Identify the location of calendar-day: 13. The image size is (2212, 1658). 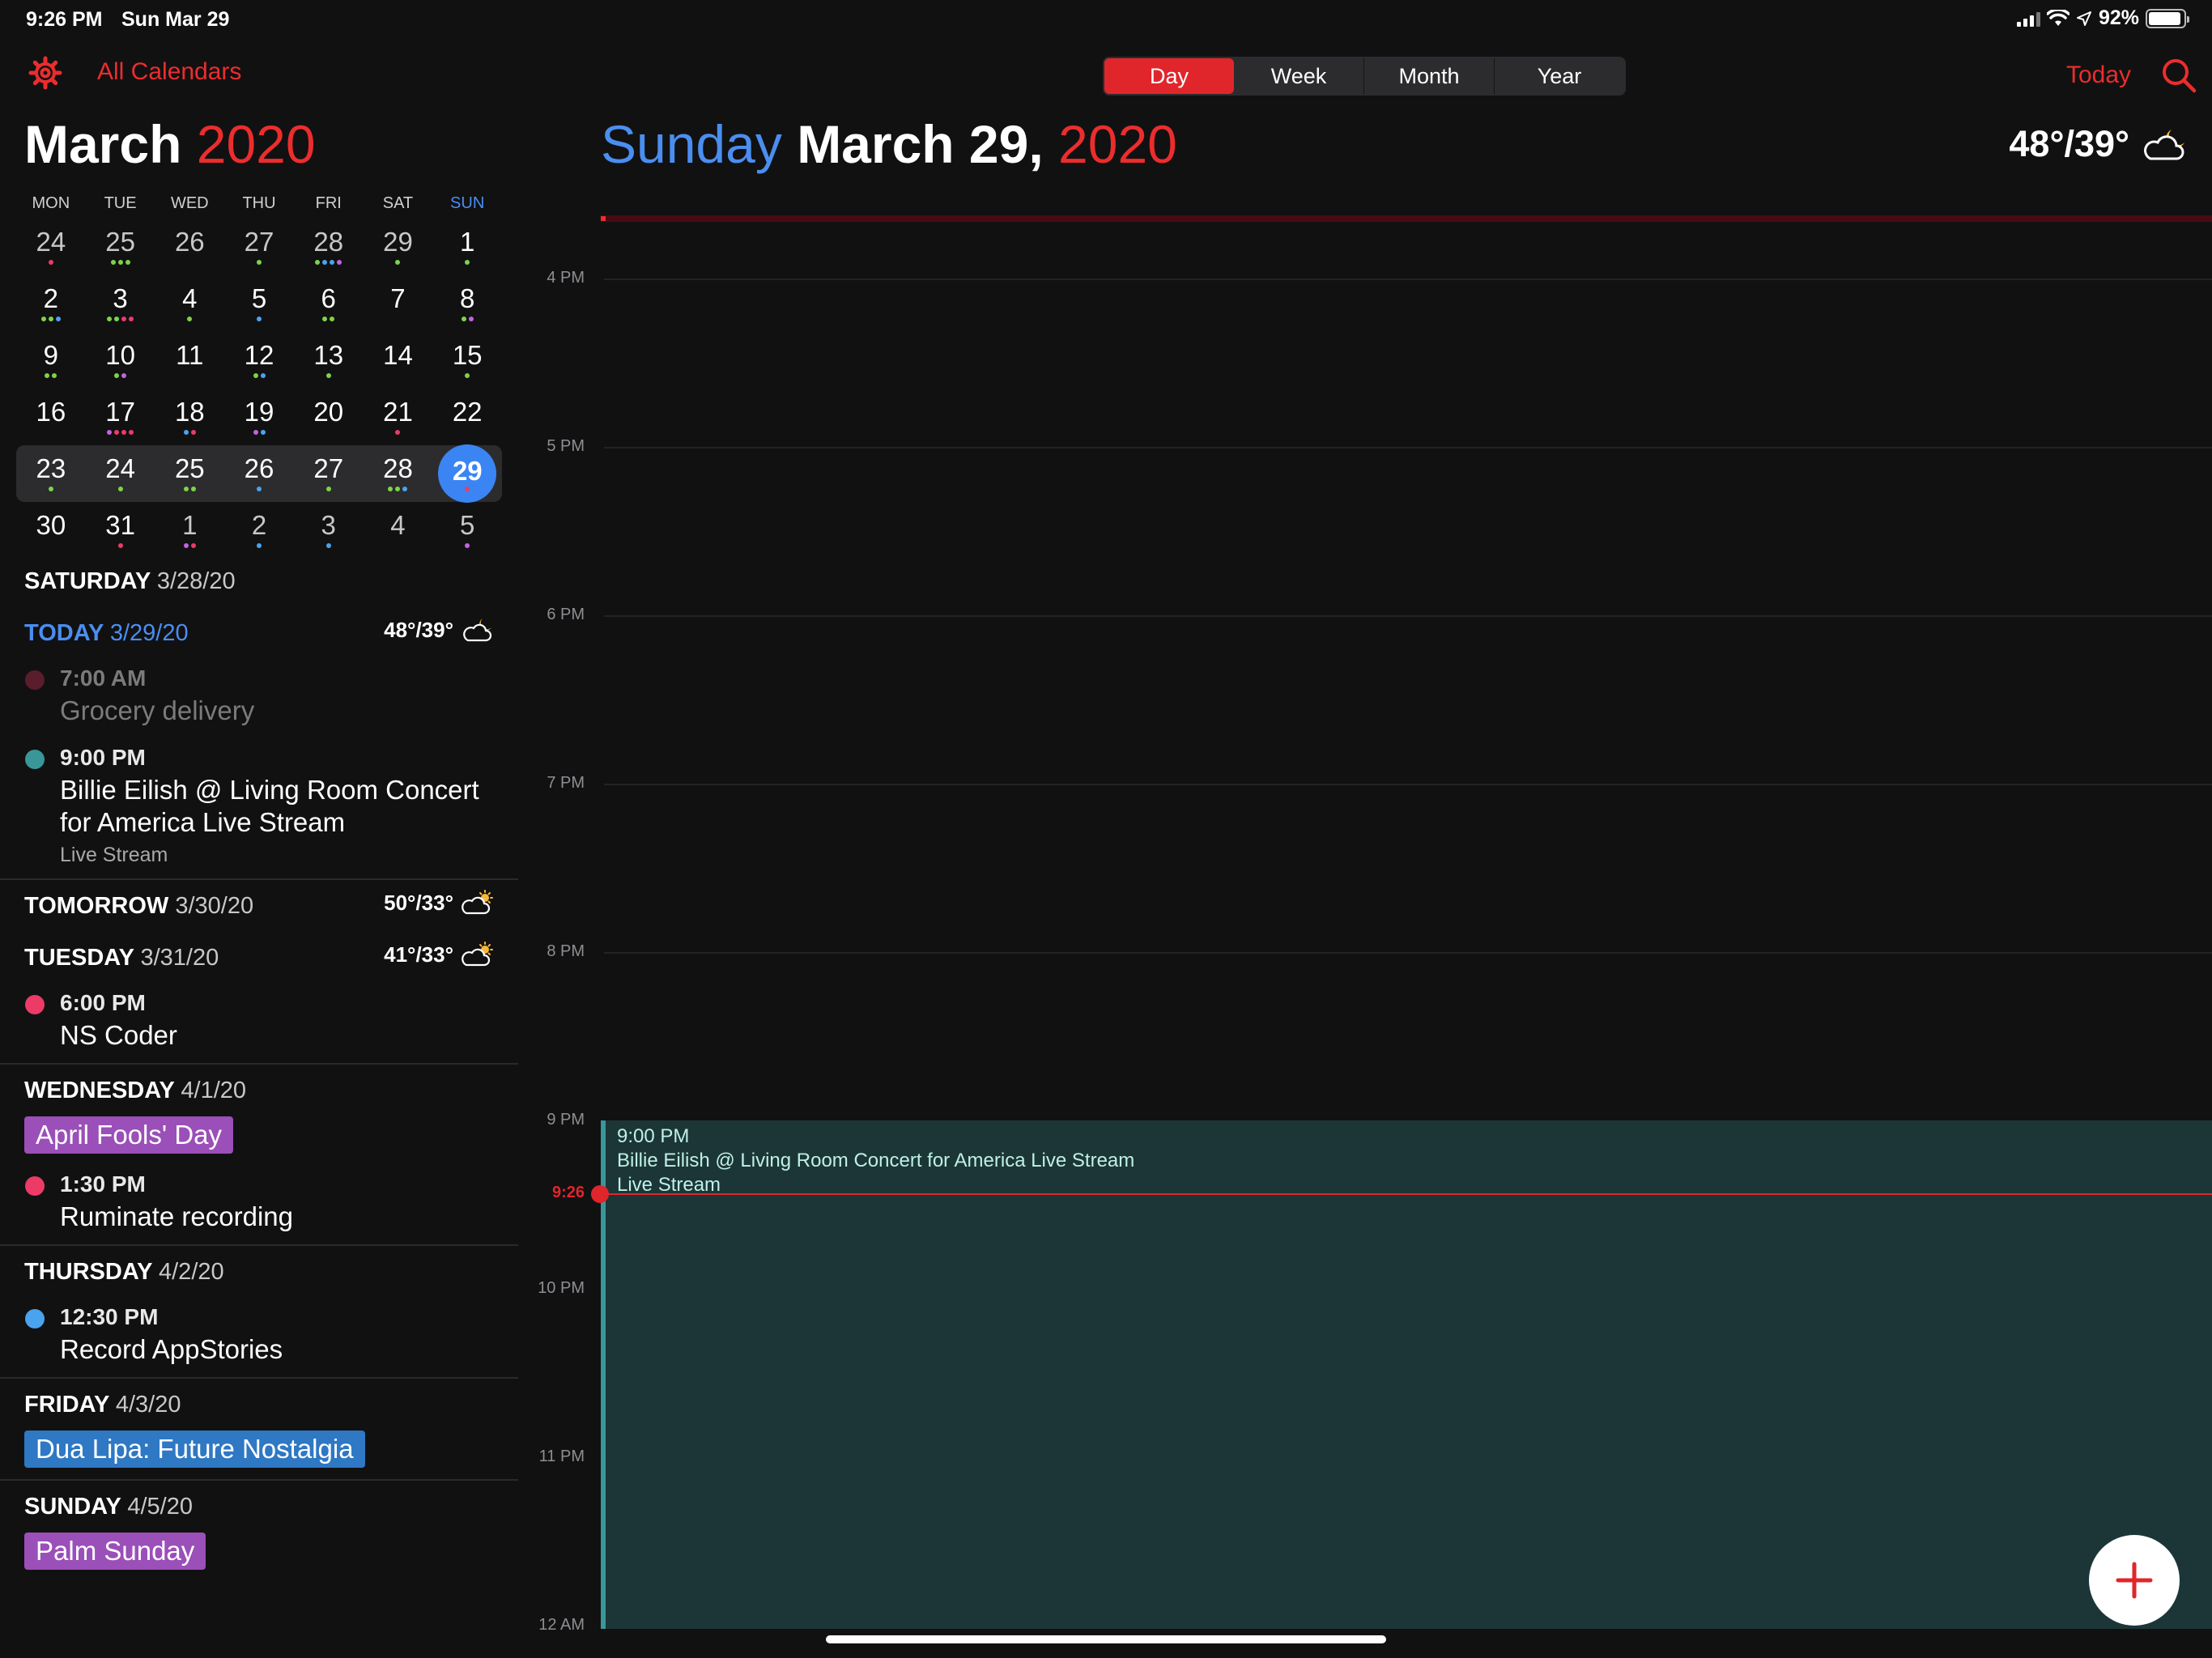
(329, 360).